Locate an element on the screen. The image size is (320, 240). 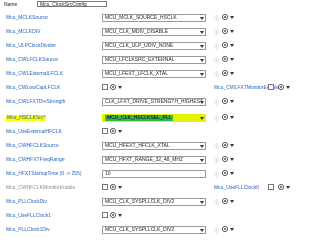
mclk-source-select: MCU_MCLK_SOURCE_HSCLK is located at coordinates (154, 18).